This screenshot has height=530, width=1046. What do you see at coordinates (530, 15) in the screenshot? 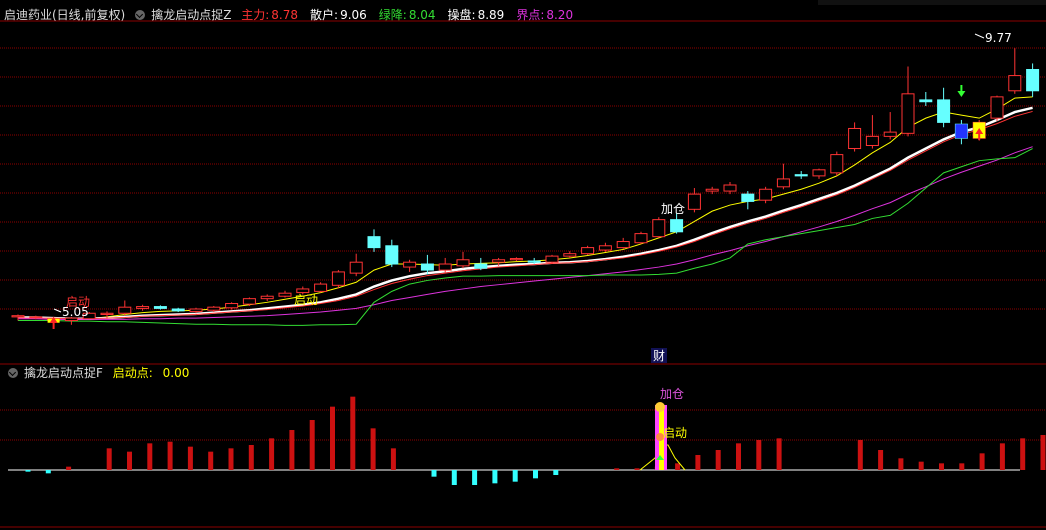
I see `header-item-label: 界点:` at bounding box center [530, 15].